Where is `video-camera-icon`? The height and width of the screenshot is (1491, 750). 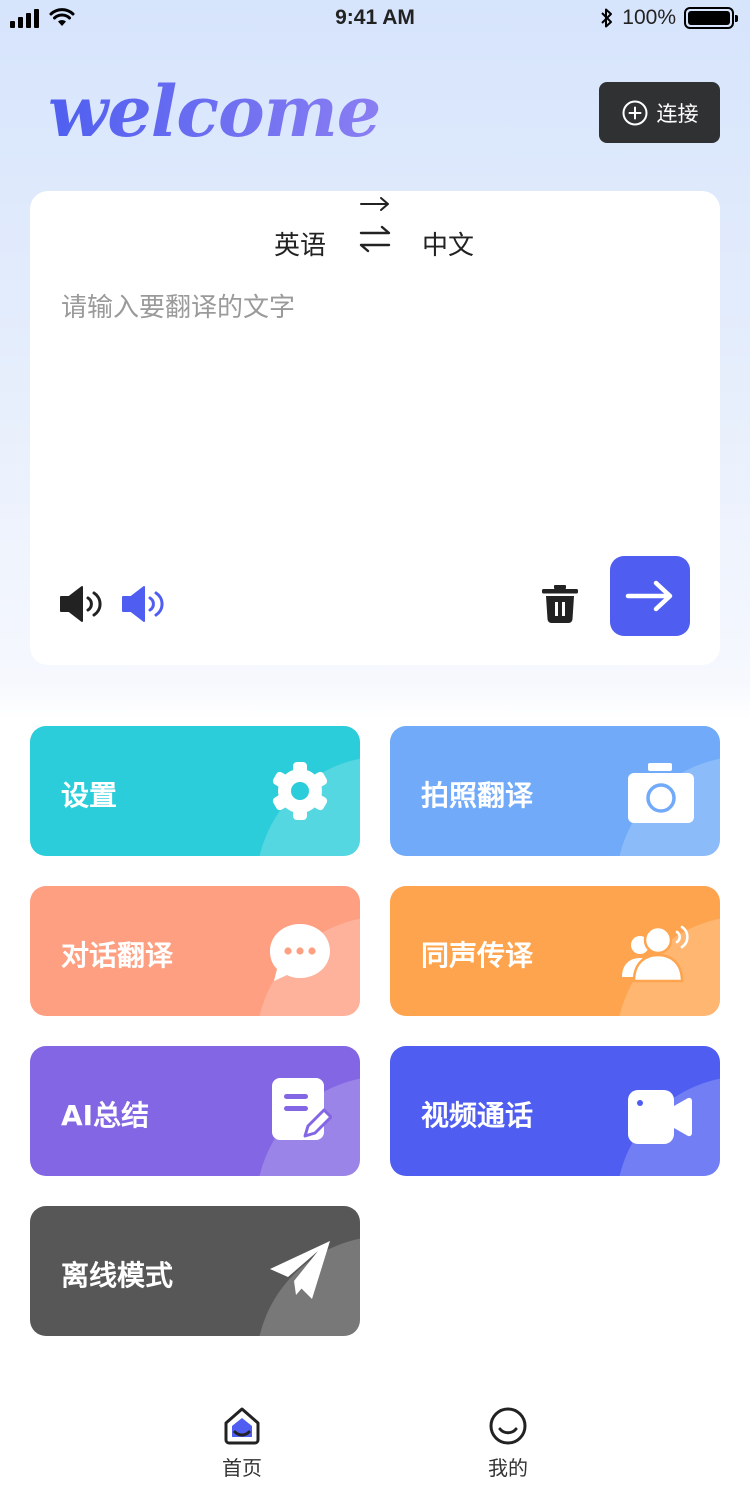 video-camera-icon is located at coordinates (659, 1117).